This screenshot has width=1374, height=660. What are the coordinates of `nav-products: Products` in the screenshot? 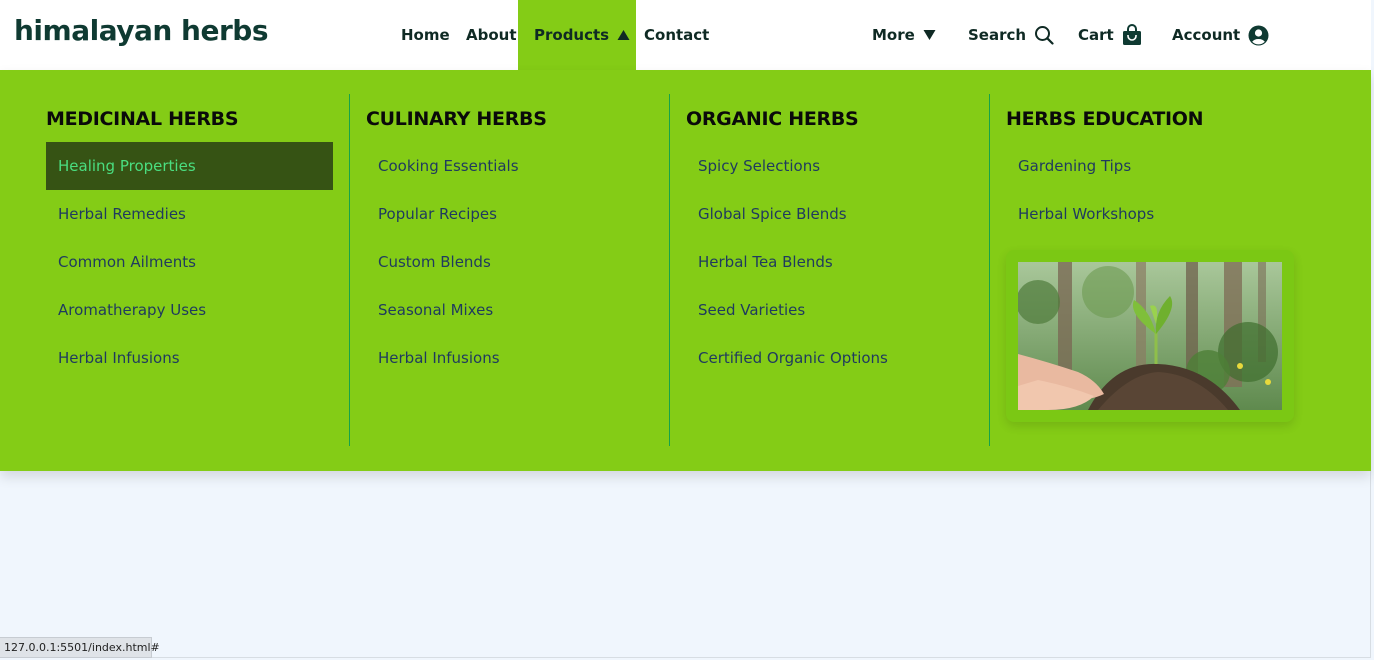 It's located at (577, 35).